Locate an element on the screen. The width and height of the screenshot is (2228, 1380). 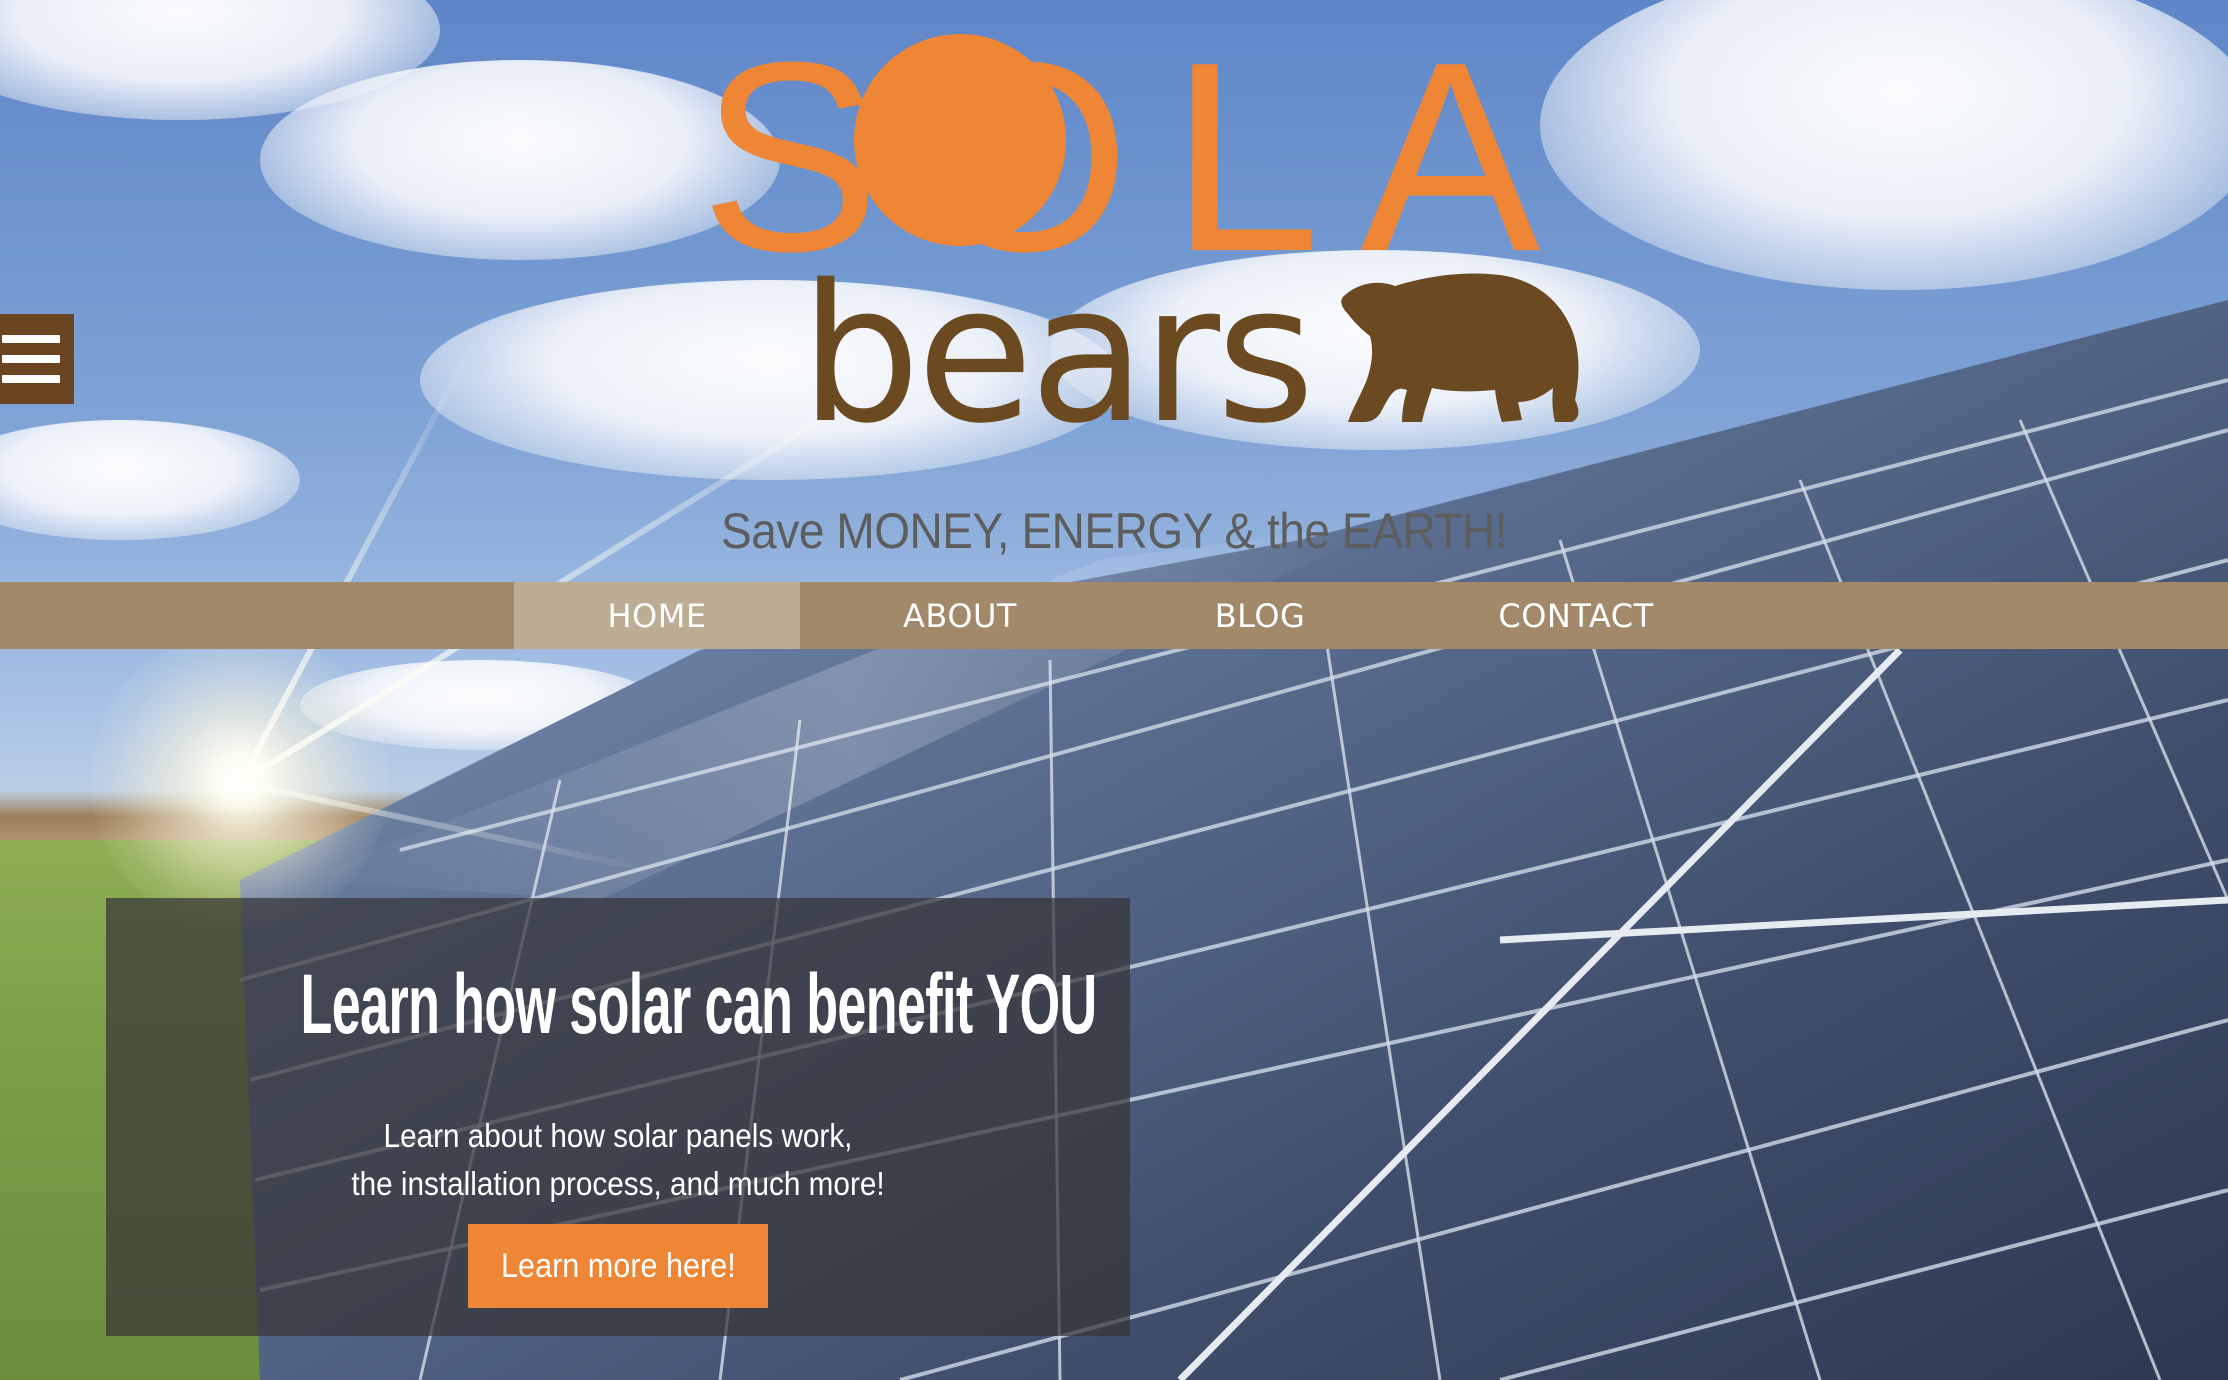
hero-description-line: Learn about how solar panels work, is located at coordinates (618, 1135).